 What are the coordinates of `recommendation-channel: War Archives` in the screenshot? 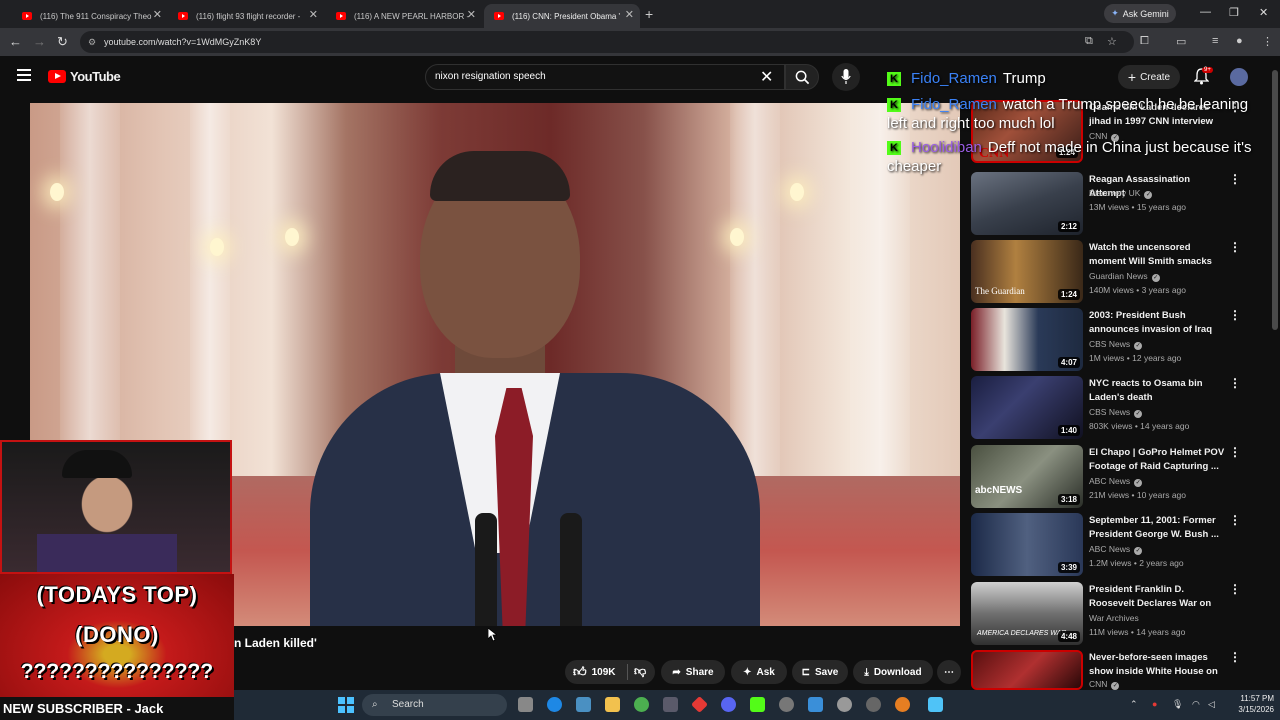 It's located at (1114, 618).